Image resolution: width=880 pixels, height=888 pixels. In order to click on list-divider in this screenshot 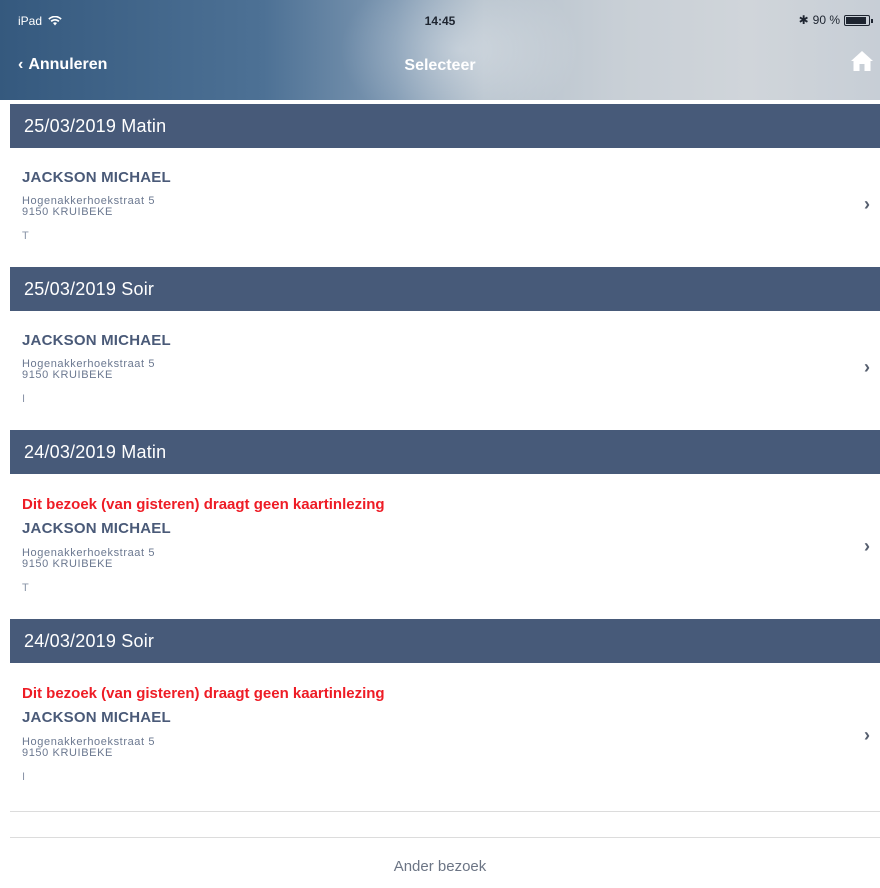, I will do `click(445, 811)`.